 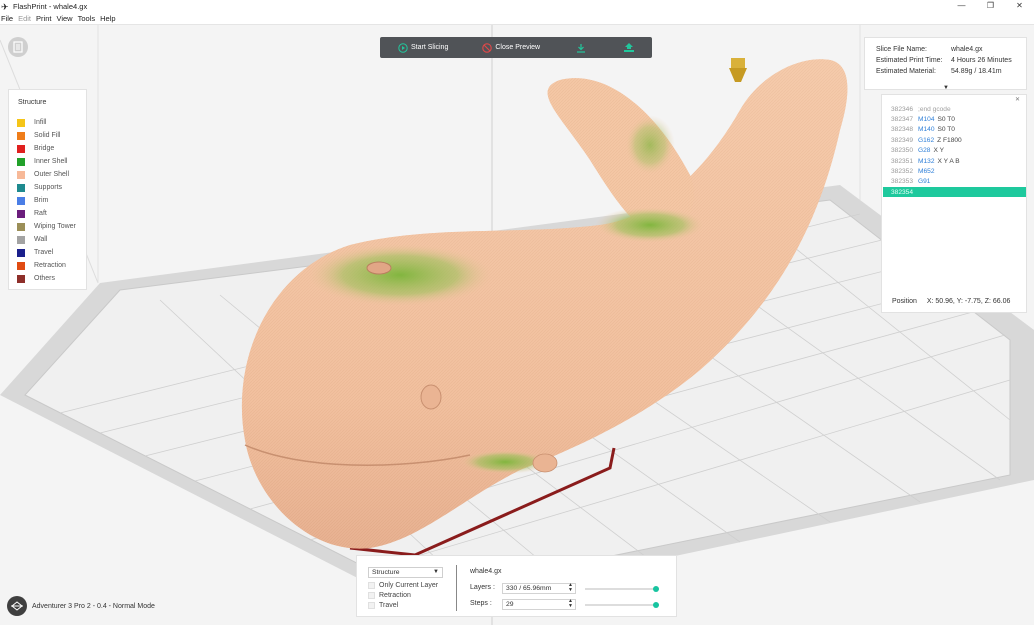 What do you see at coordinates (5, 6) in the screenshot?
I see `flashprint-logo-icon: ✈` at bounding box center [5, 6].